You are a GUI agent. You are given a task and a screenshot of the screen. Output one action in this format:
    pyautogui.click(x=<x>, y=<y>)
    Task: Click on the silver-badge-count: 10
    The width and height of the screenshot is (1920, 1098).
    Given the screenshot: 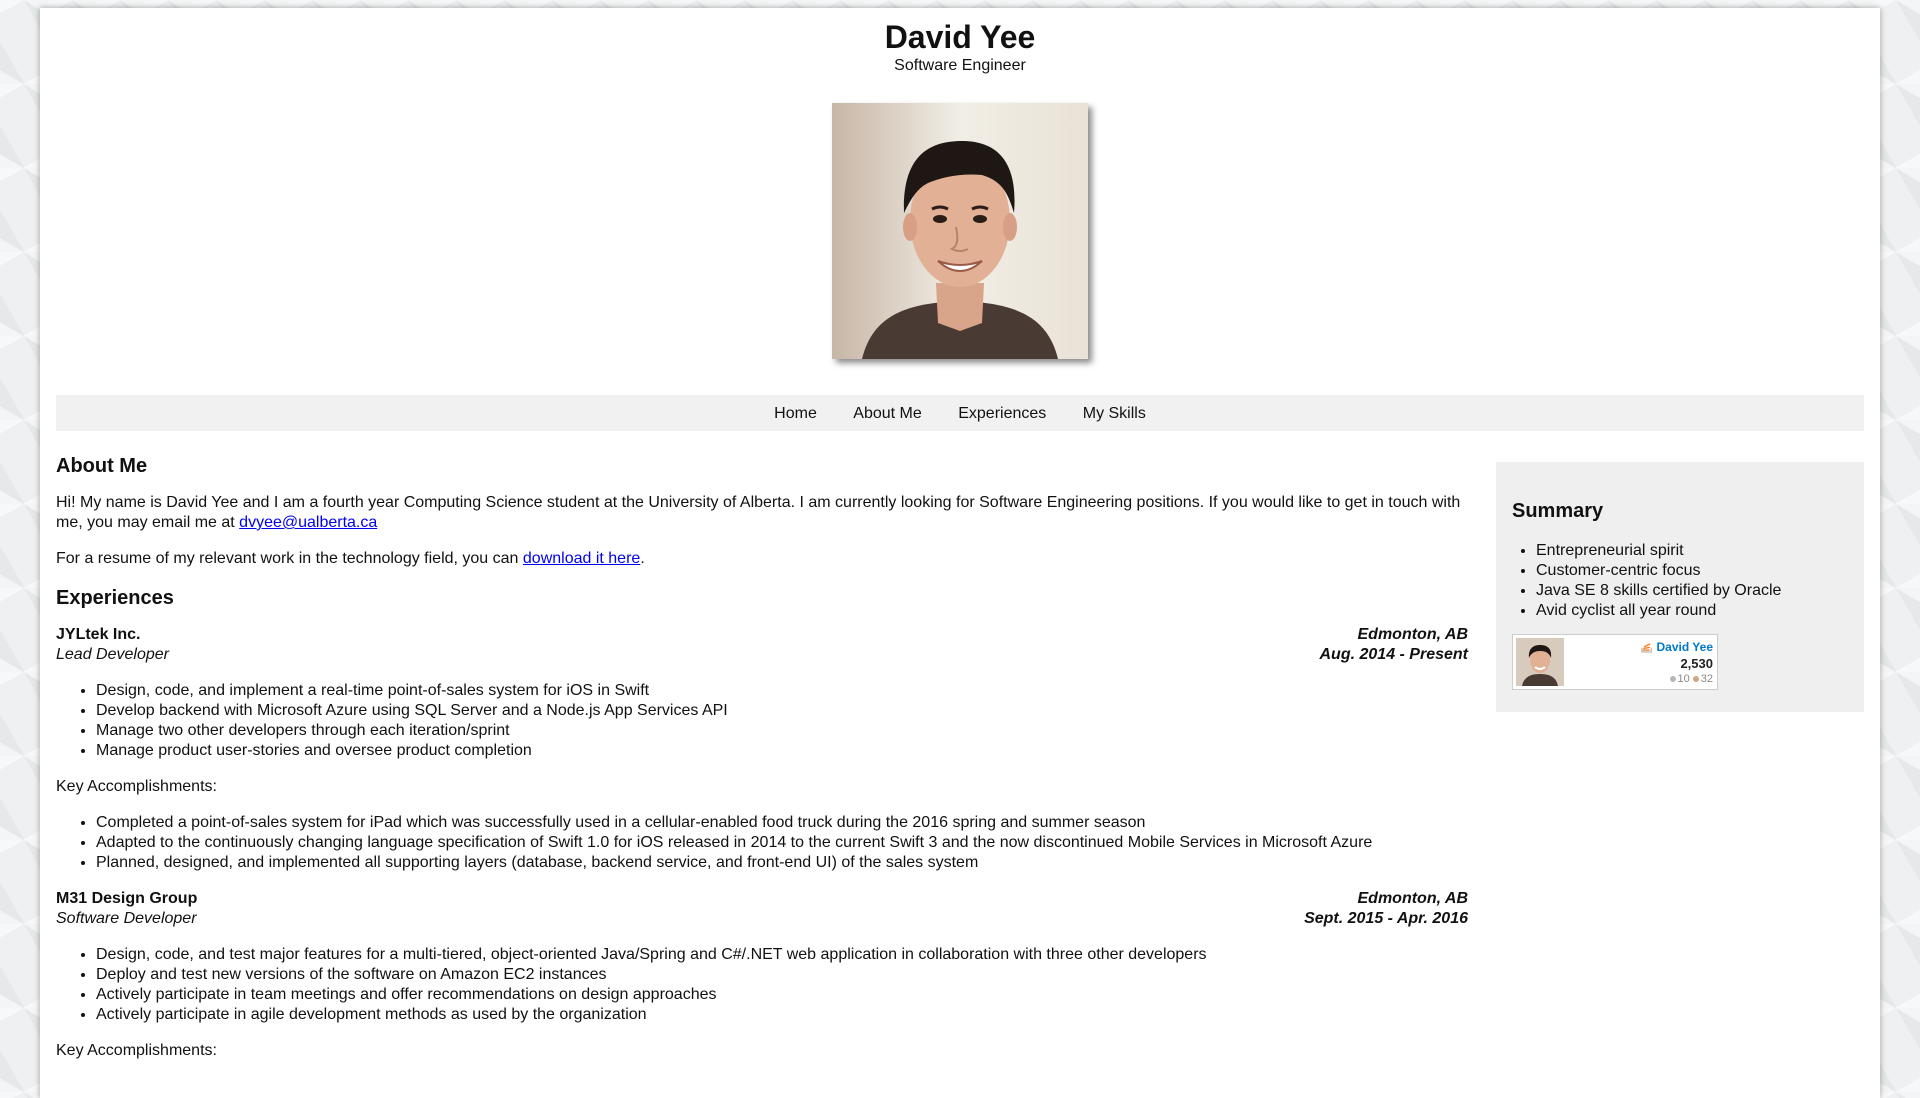 What is the action you would take?
    pyautogui.click(x=1683, y=679)
    